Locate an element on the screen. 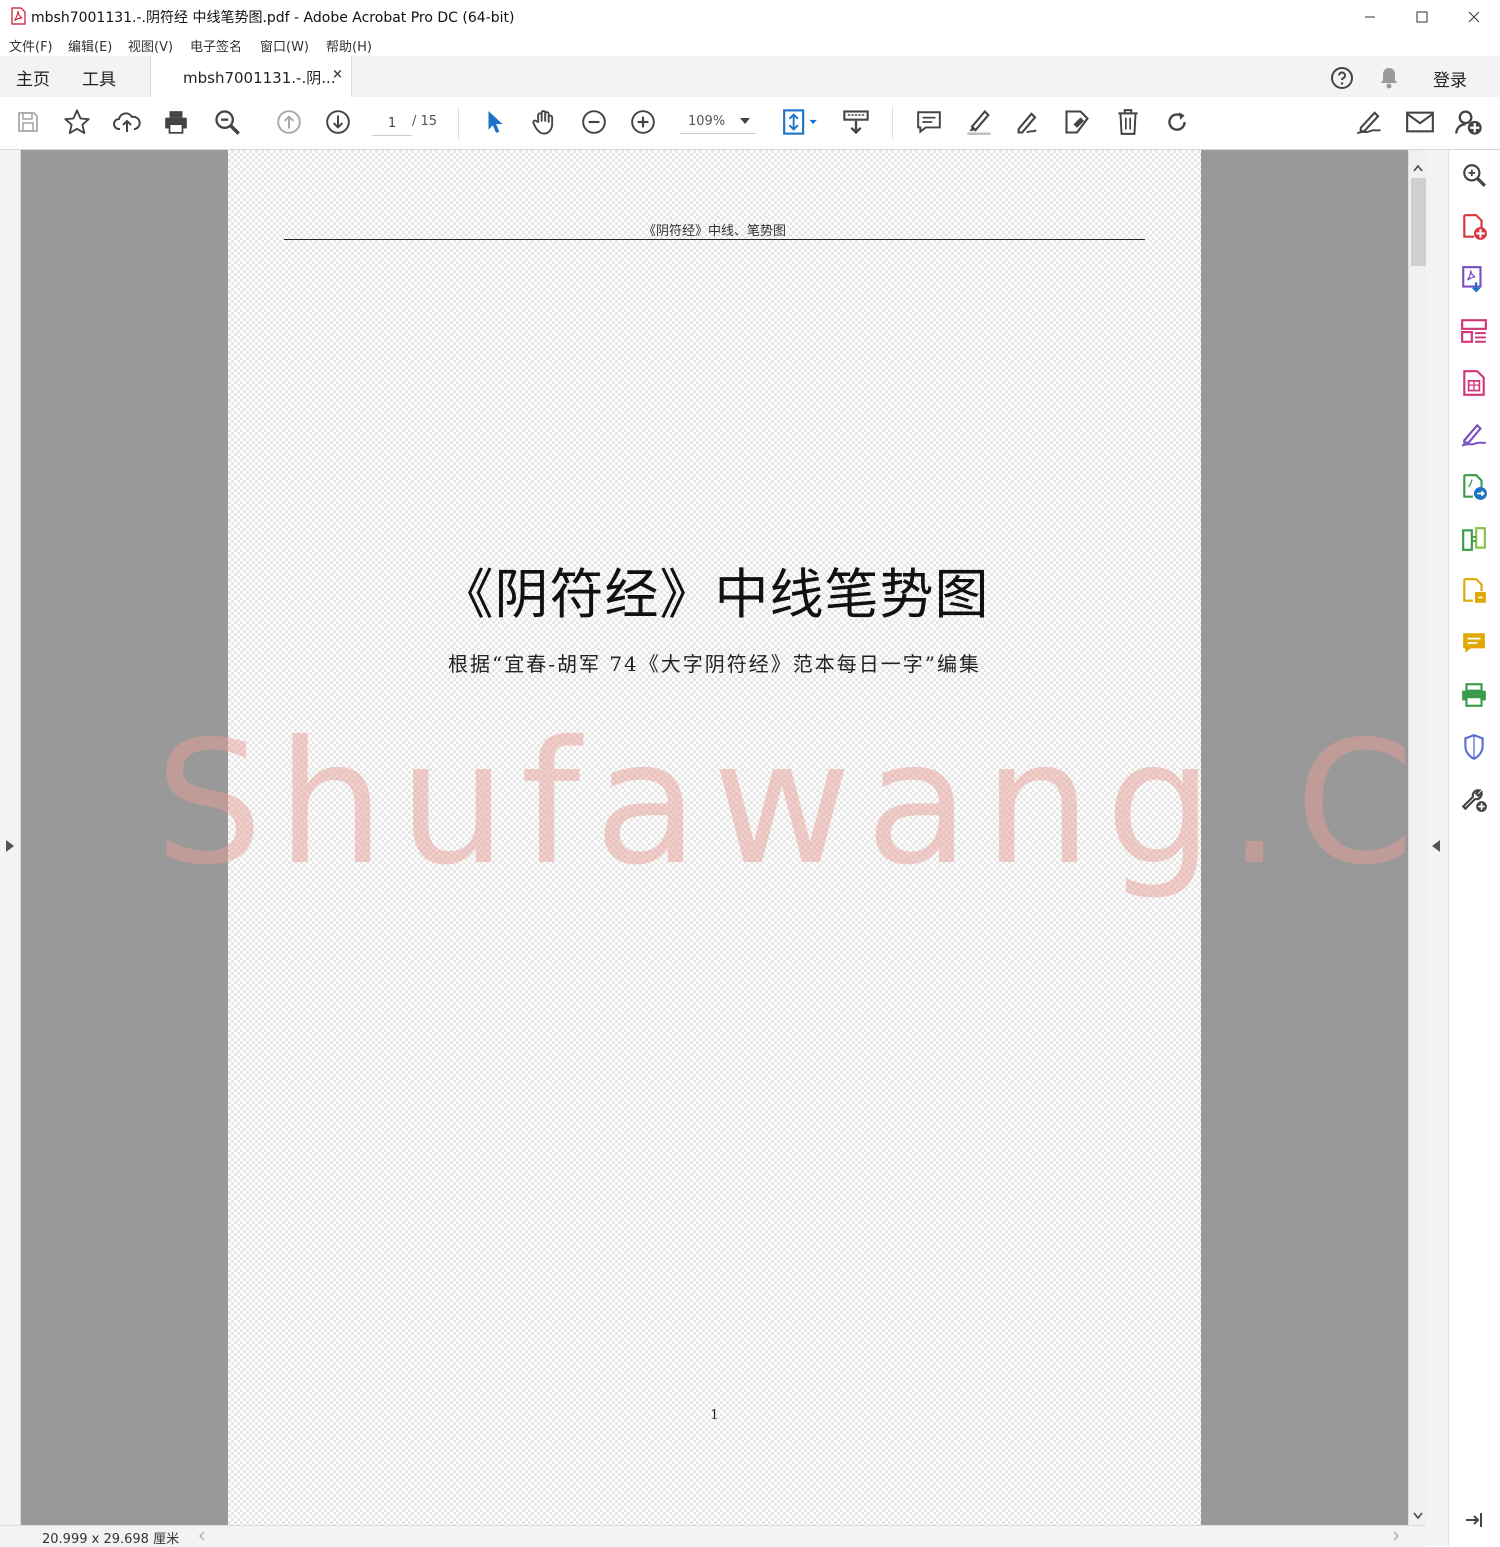 Image resolution: width=1500 pixels, height=1547 pixels. protect-tool is located at coordinates (1474, 747).